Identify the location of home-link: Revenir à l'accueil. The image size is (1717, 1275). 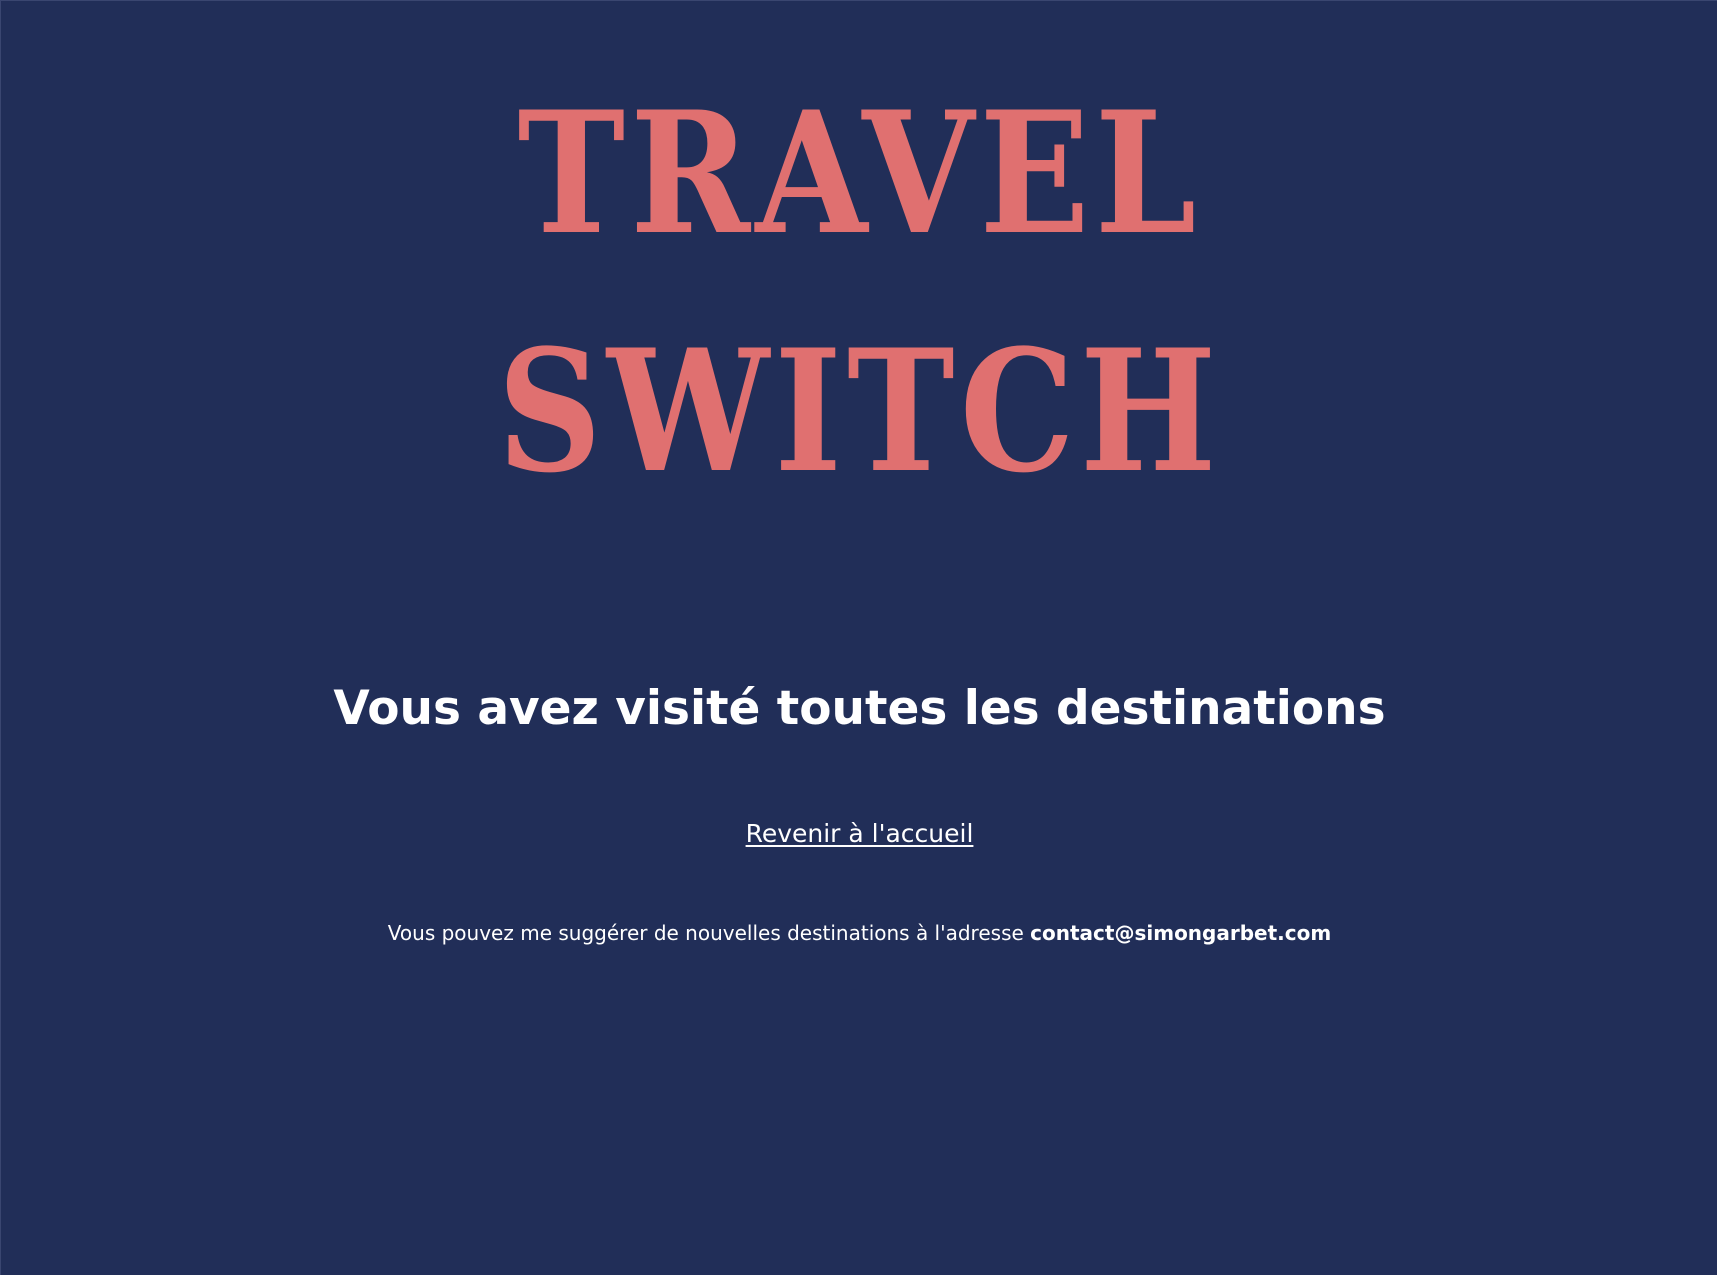
(860, 833).